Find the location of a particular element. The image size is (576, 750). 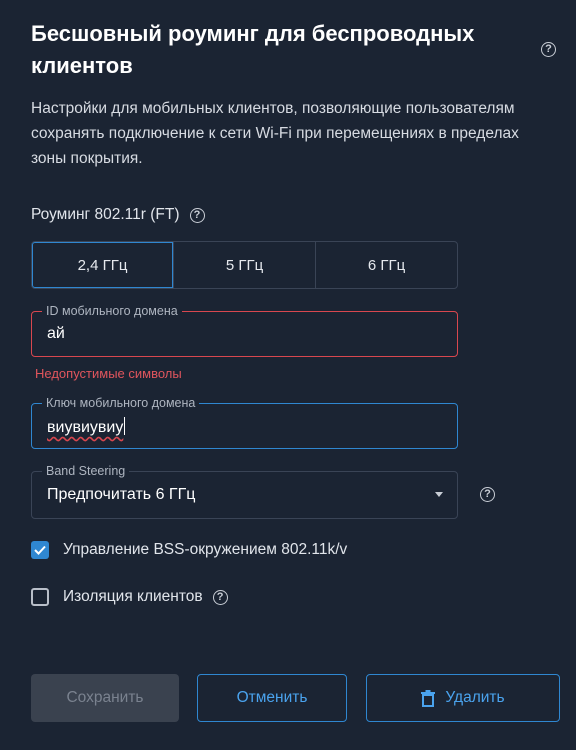

isolation-help-icon: ? is located at coordinates (220, 597).